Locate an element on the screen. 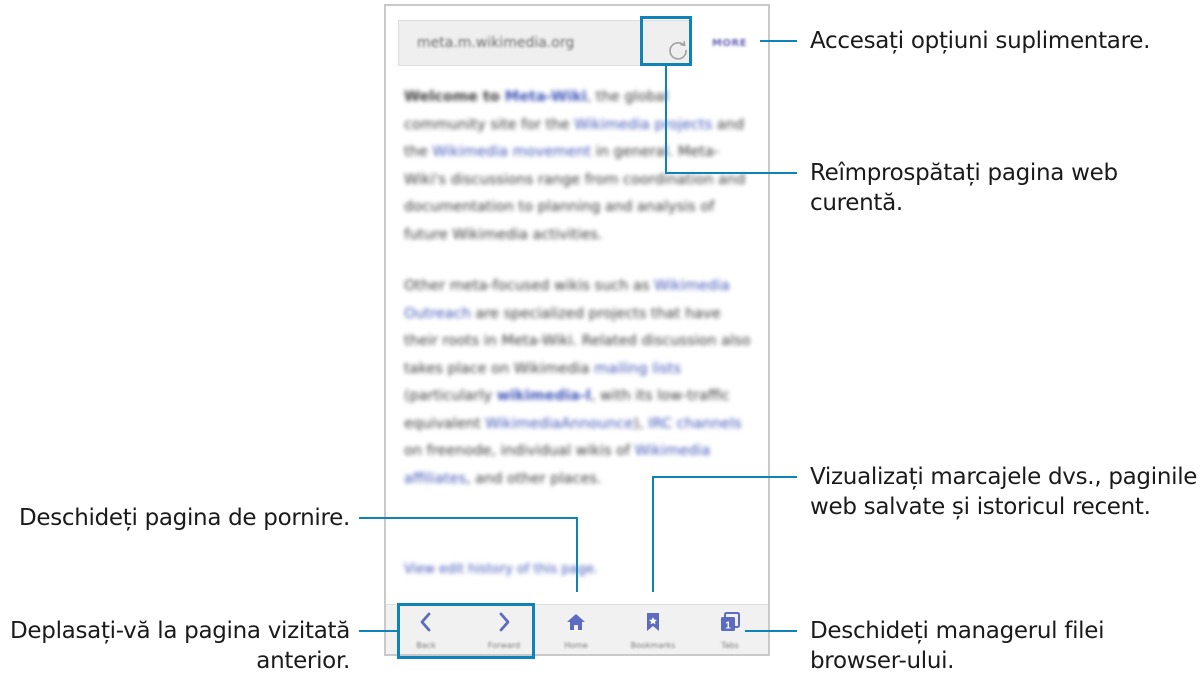  callout-line-refresh-h is located at coordinates (731, 173).